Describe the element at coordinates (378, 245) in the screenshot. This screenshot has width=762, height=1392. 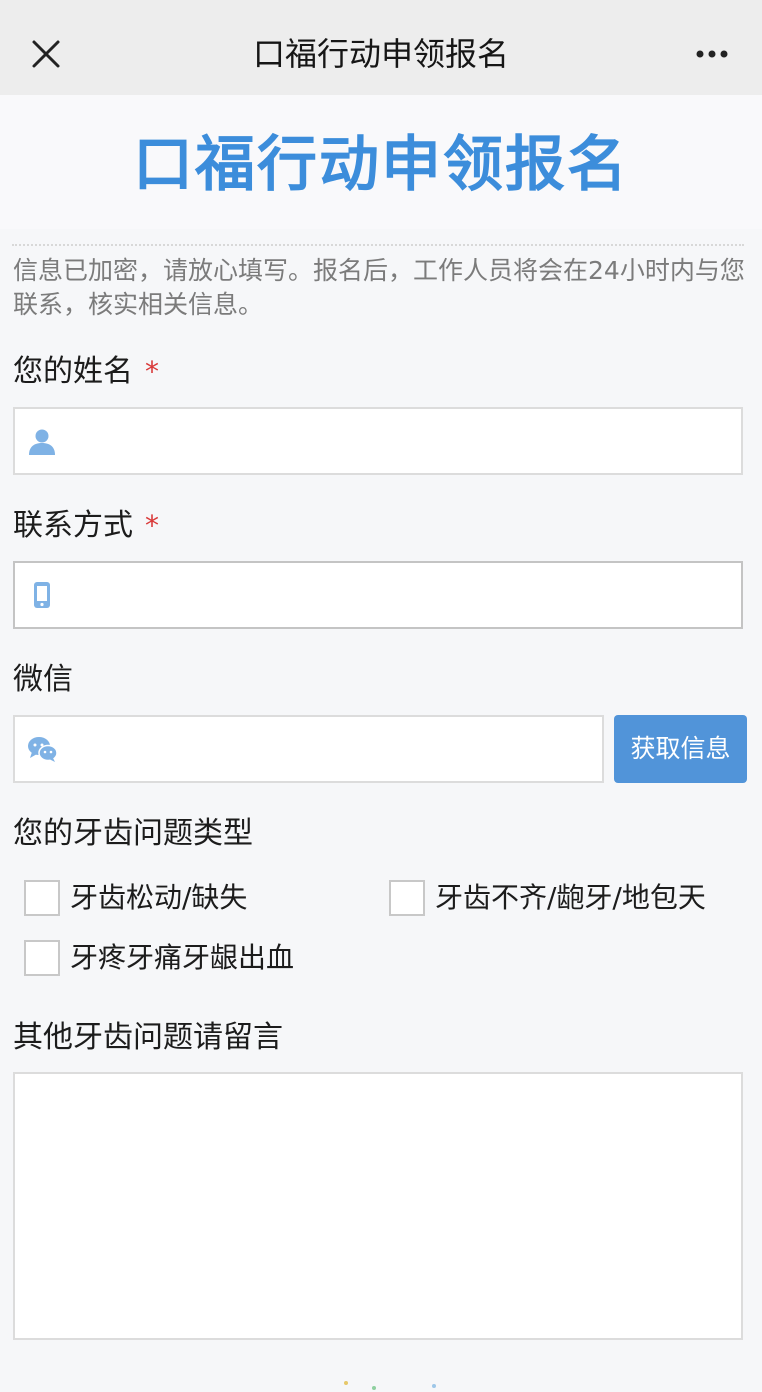
I see `divider` at that location.